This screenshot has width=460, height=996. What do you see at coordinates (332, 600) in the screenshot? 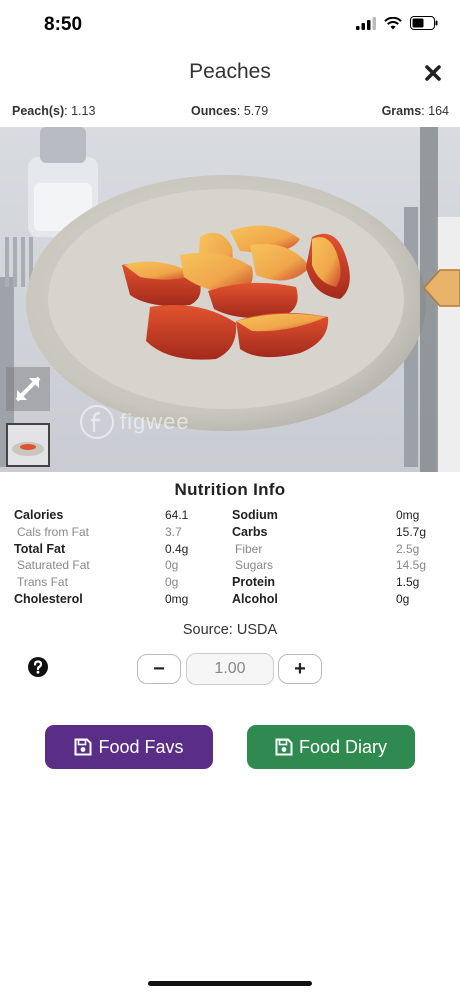
I see `nutrition-row: Alcohol 0g` at bounding box center [332, 600].